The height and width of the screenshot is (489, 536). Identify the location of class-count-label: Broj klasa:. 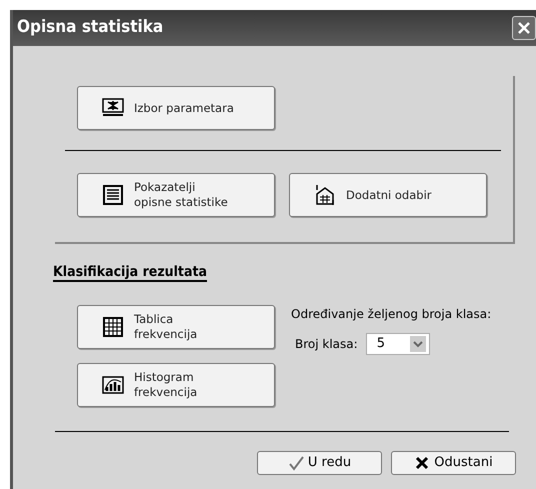
(326, 344).